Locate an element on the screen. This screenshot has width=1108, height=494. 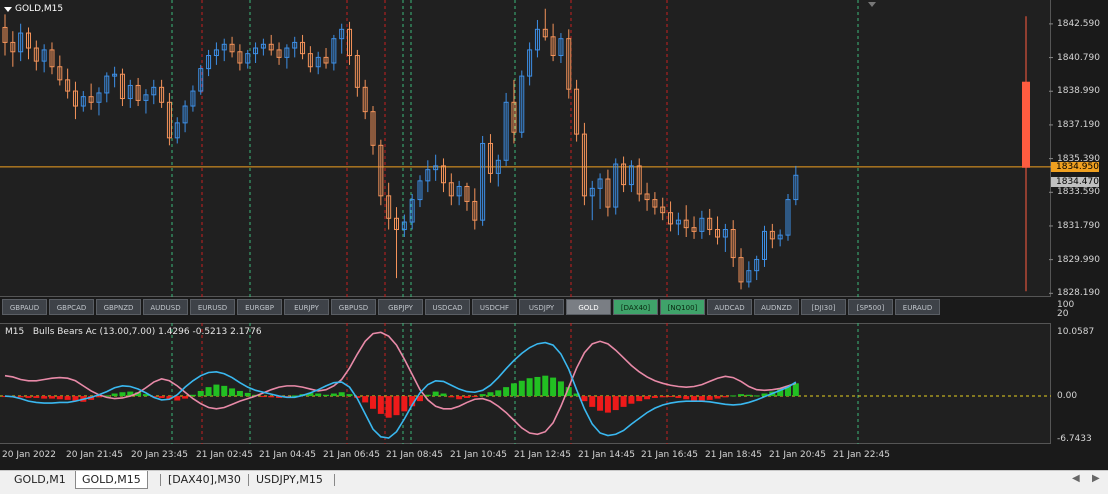
osc-val1: 1.4296 is located at coordinates (174, 332).